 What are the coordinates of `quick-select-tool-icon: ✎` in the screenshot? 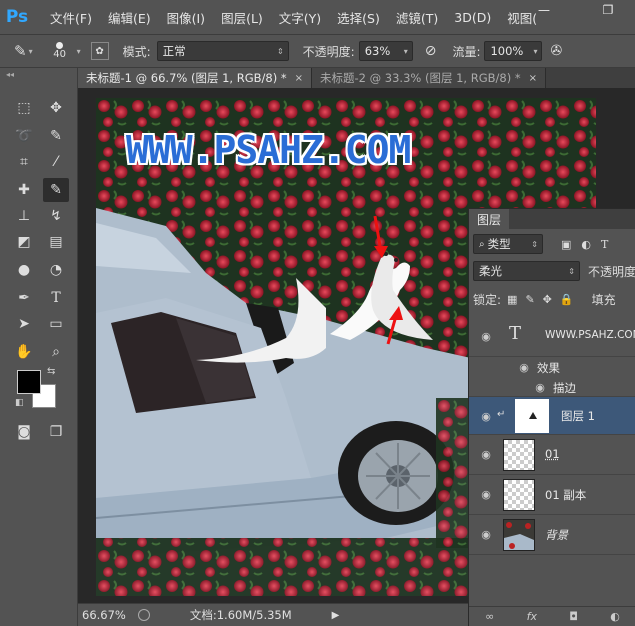 It's located at (56, 136).